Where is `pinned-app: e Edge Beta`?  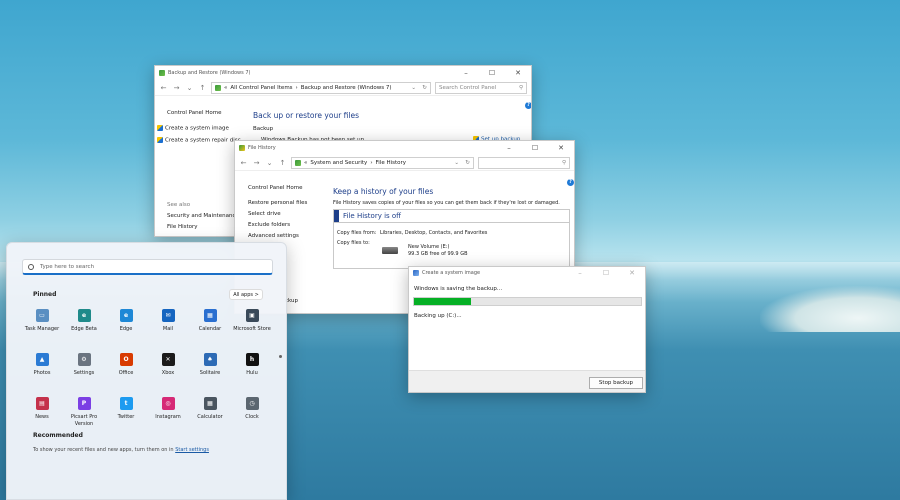
pinned-app: e Edge Beta is located at coordinates (84, 326).